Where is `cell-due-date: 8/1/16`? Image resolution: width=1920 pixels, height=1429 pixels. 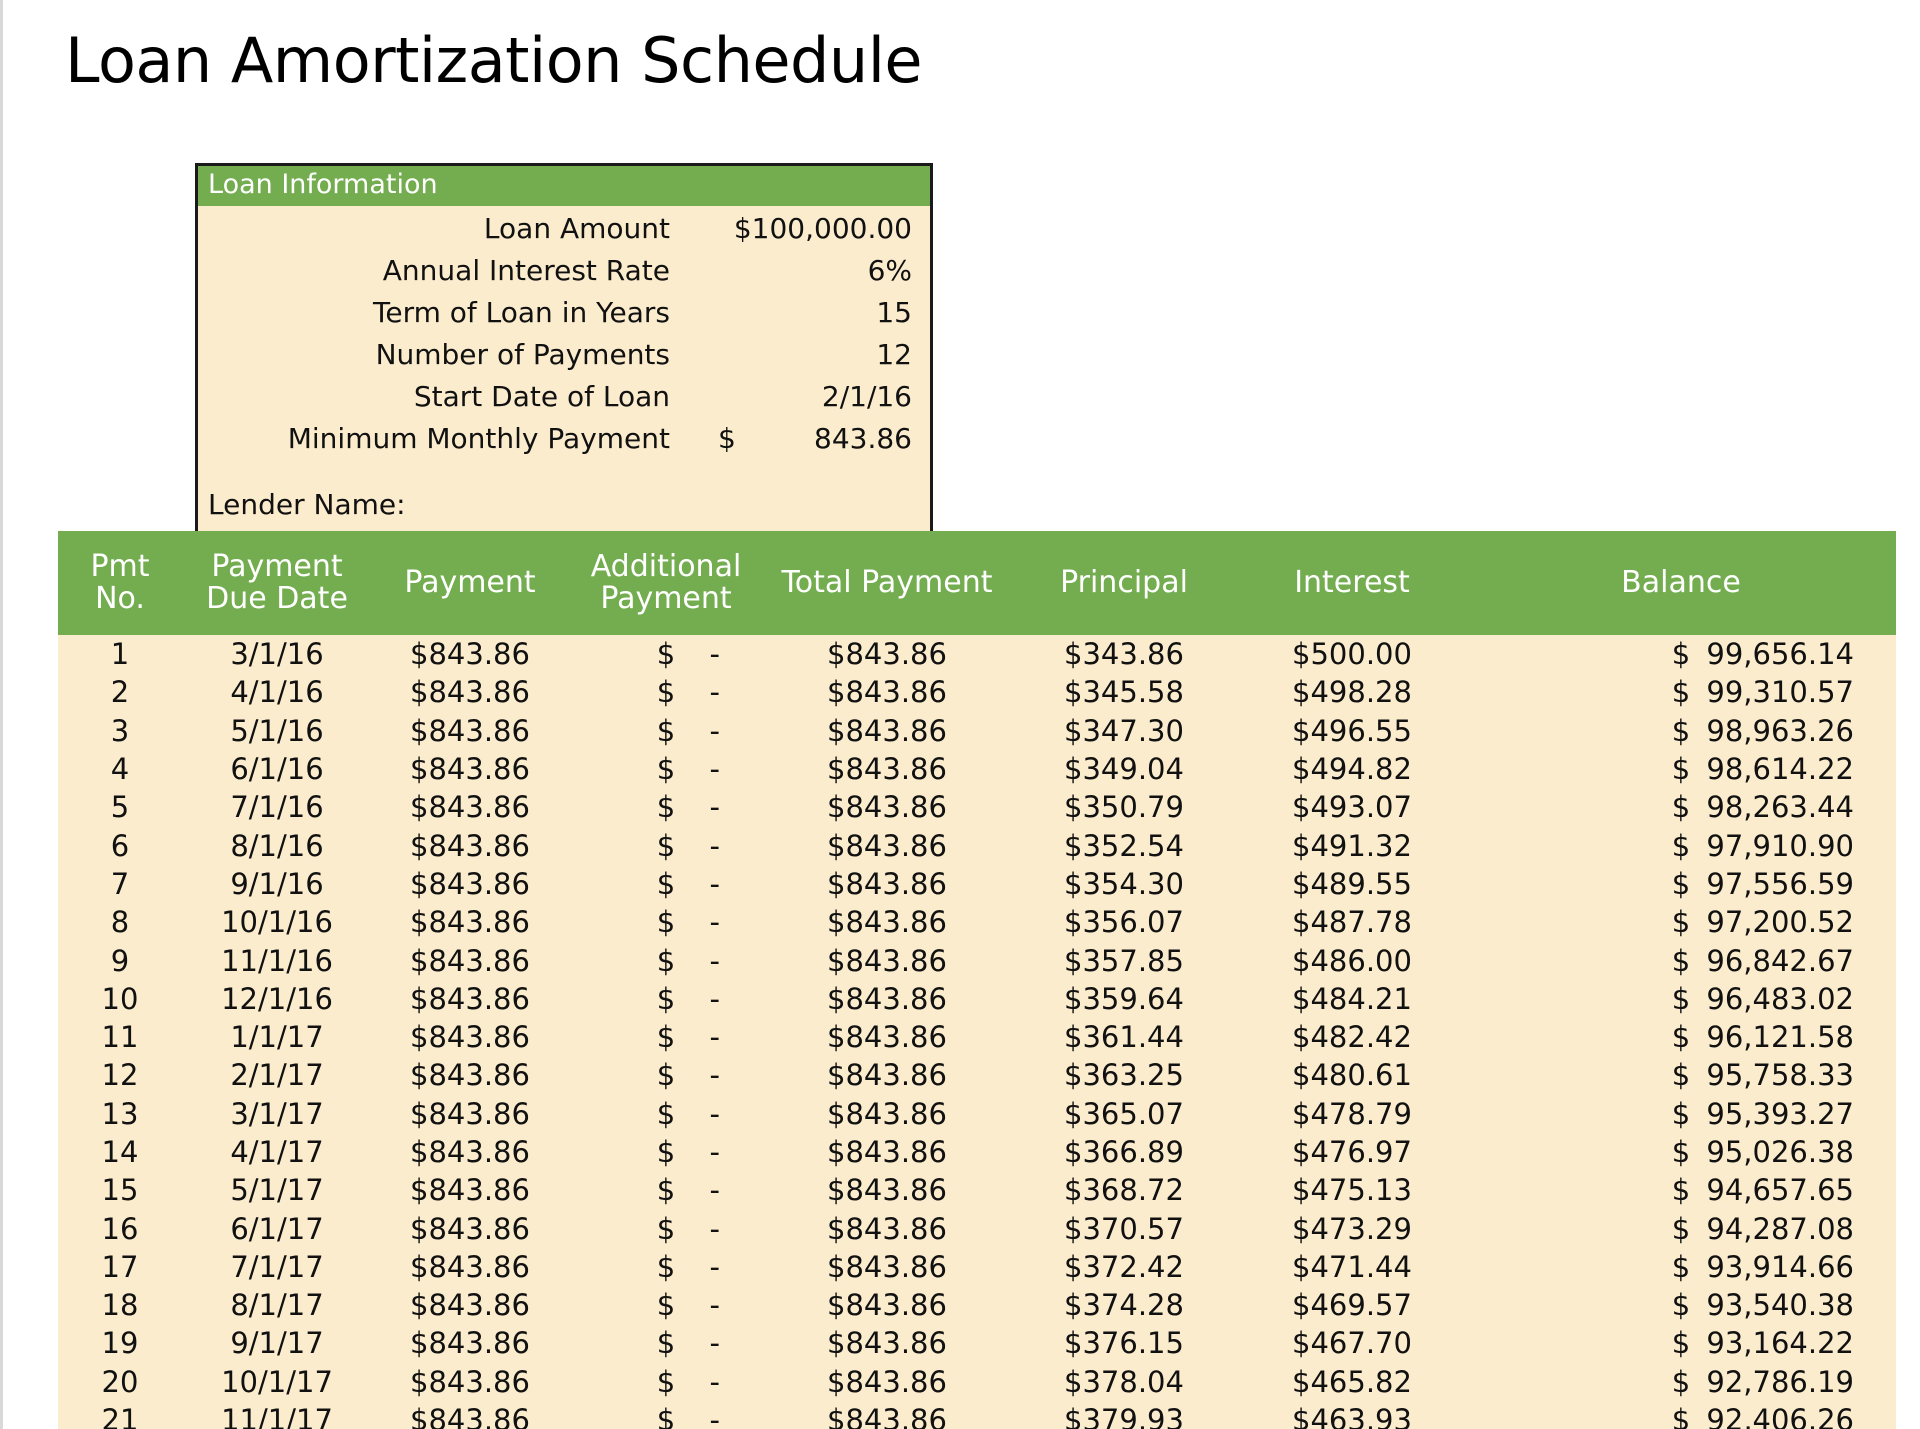
cell-due-date: 8/1/16 is located at coordinates (277, 845).